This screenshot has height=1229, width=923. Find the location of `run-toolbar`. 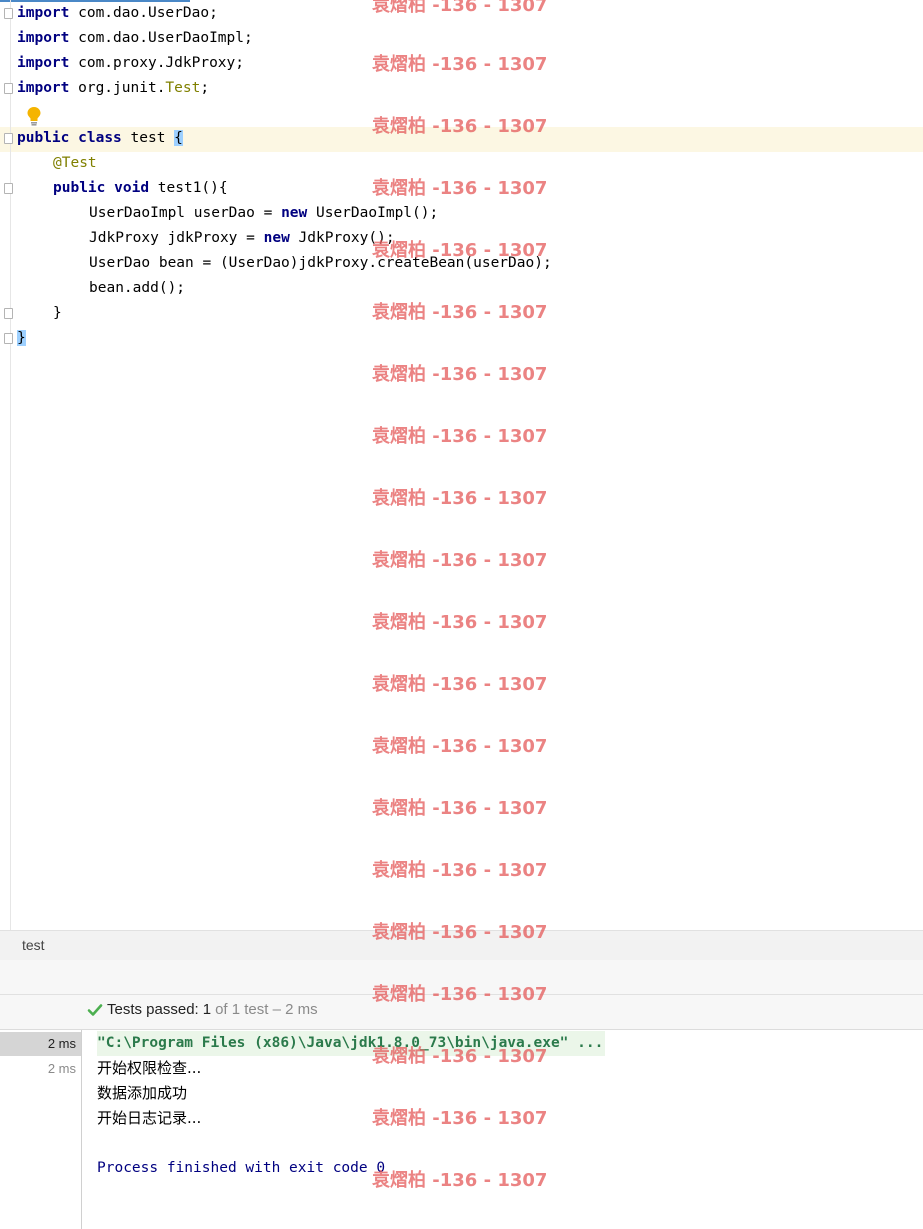

run-toolbar is located at coordinates (461, 977).